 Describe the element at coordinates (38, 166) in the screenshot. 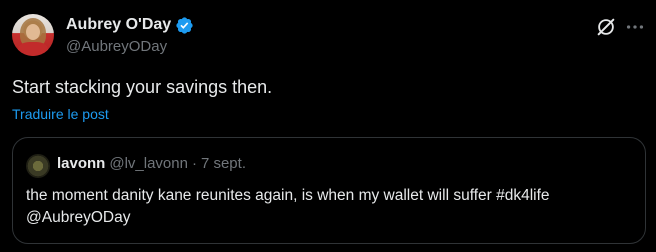

I see `quoted-author-avatar` at that location.